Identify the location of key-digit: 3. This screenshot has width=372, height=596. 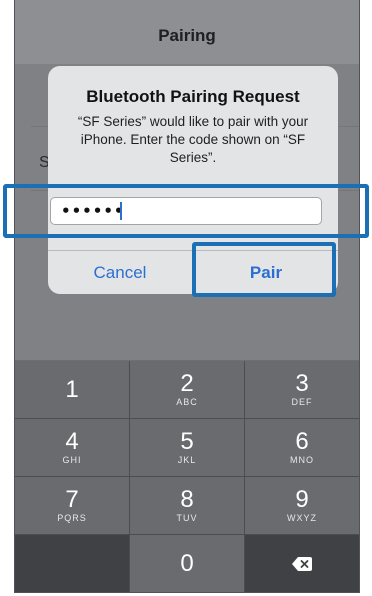
(302, 383).